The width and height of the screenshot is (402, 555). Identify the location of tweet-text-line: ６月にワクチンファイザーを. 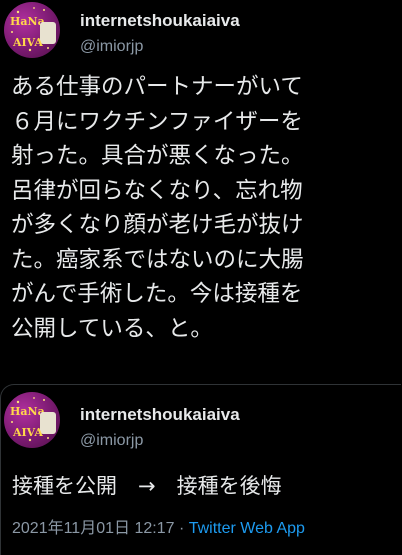
(157, 121).